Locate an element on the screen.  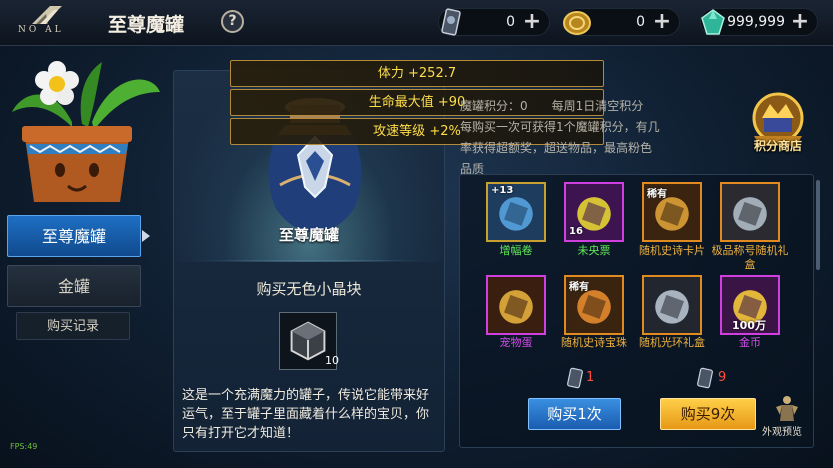
points-shop-label: 积分商店 is located at coordinates (778, 145).